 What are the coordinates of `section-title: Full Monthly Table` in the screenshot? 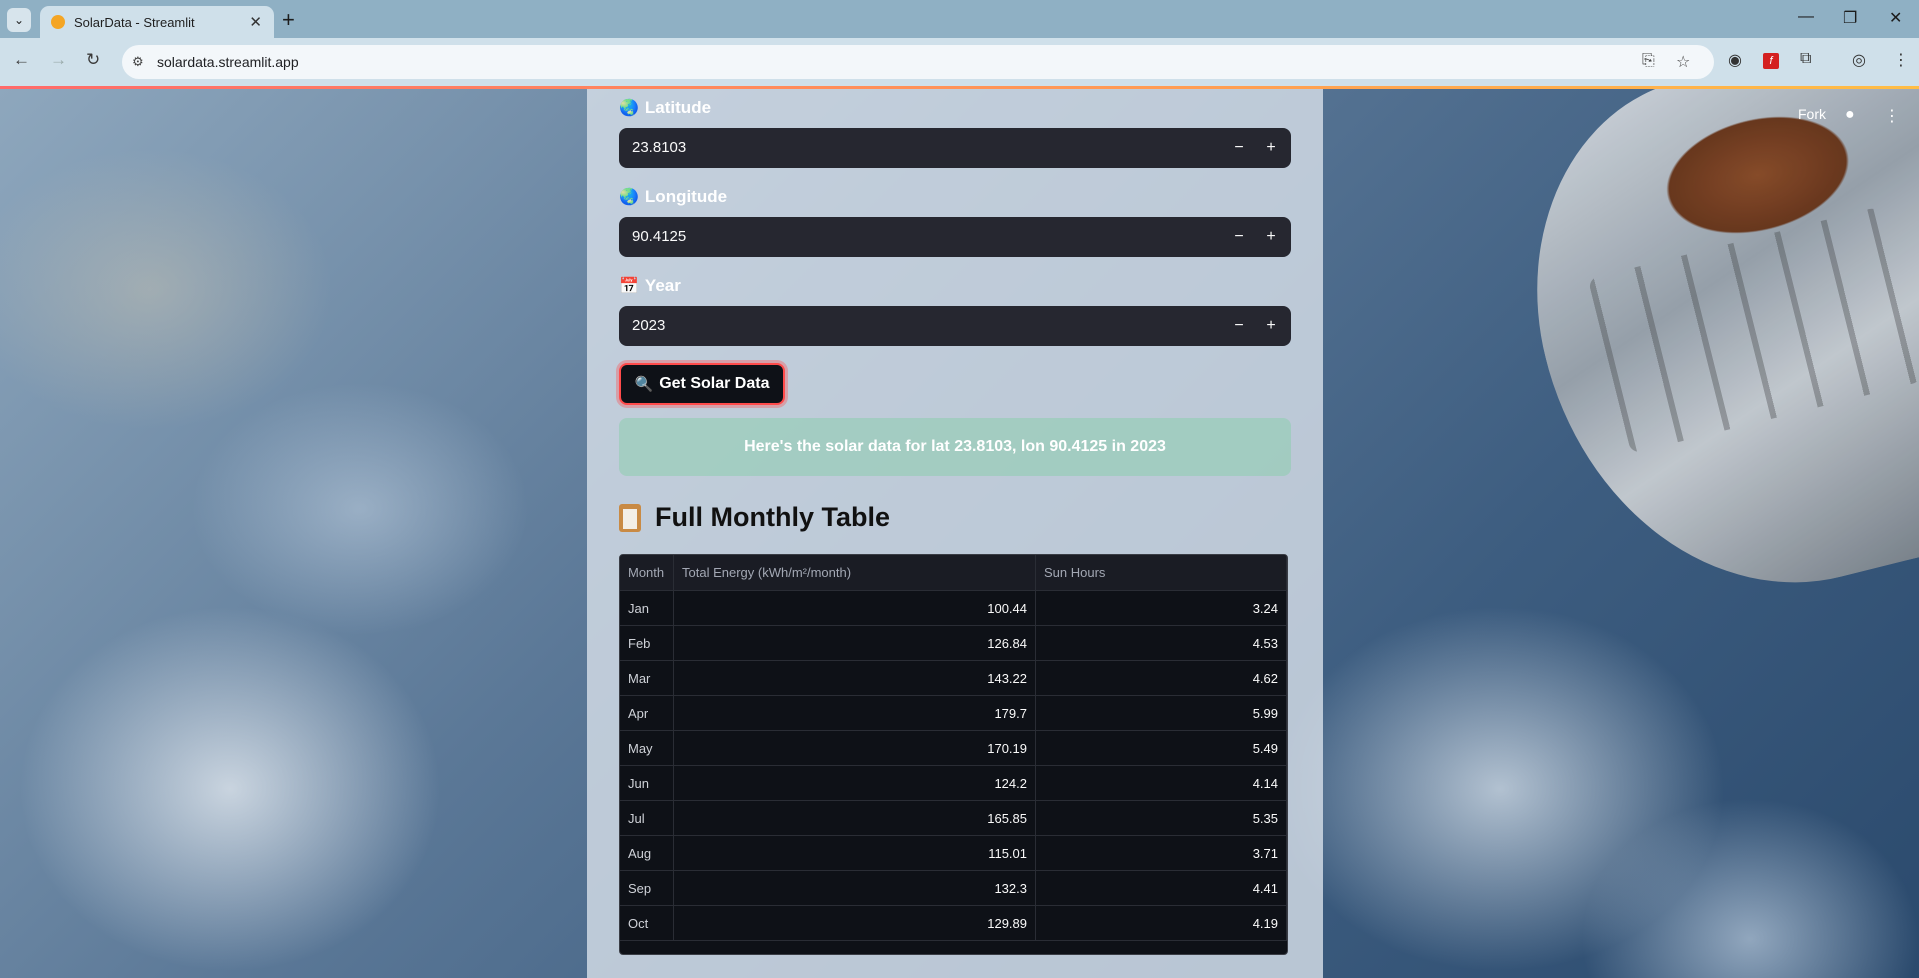 It's located at (754, 517).